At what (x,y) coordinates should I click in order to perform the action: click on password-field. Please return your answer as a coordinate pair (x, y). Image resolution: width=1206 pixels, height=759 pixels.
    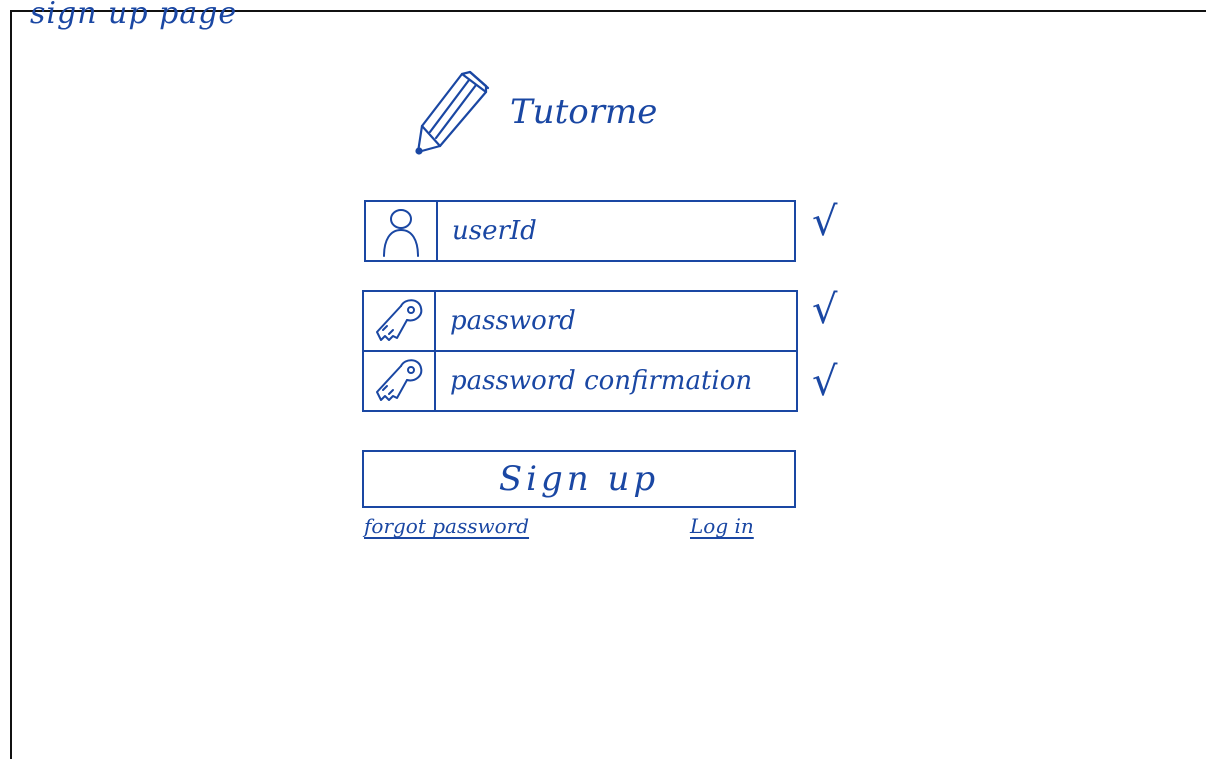
    Looking at the image, I should click on (580, 321).